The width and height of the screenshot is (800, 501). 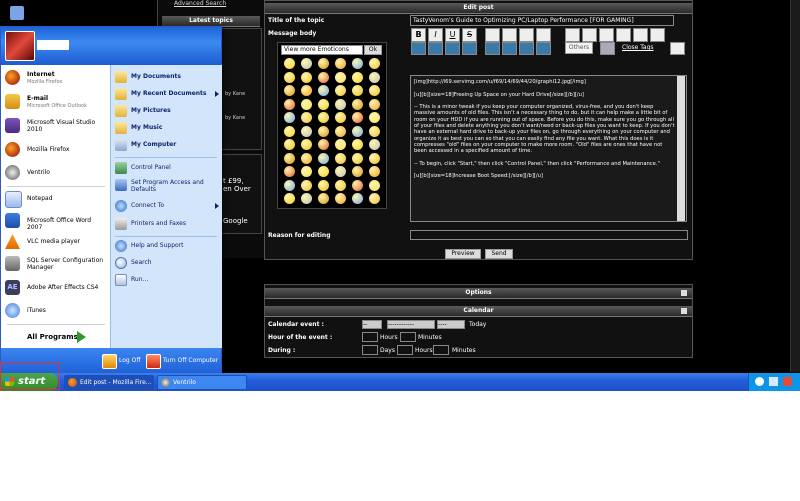 I want to click on bold-button: B, so click(x=418, y=35).